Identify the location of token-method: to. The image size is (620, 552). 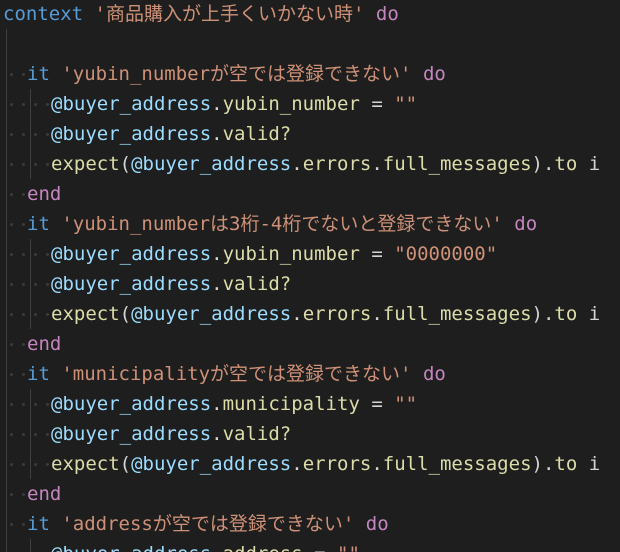
(566, 314).